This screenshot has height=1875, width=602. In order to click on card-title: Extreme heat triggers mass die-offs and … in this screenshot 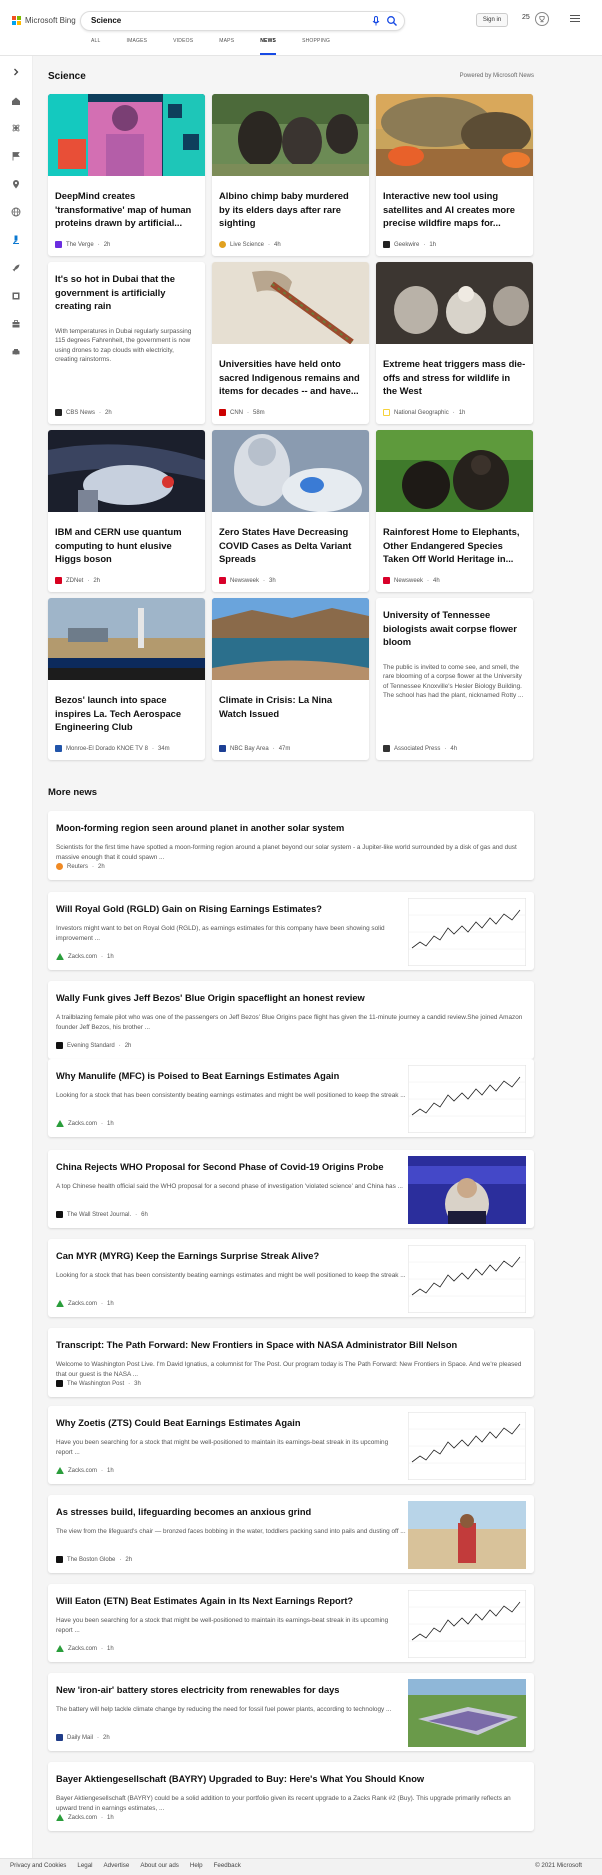, I will do `click(454, 378)`.